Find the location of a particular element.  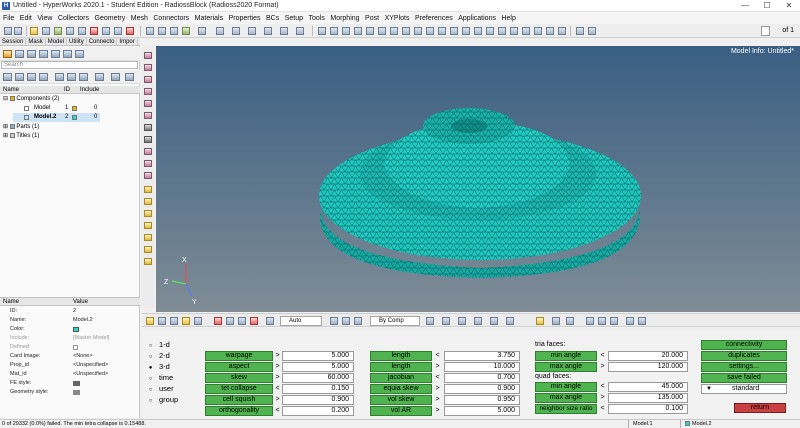

radio-3d: ● 3-d is located at coordinates (159, 366).